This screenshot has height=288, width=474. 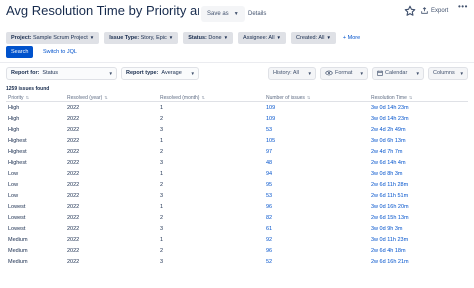 What do you see at coordinates (387, 152) in the screenshot?
I see `cell-resolution-time: 2w 4d 7h 7m` at bounding box center [387, 152].